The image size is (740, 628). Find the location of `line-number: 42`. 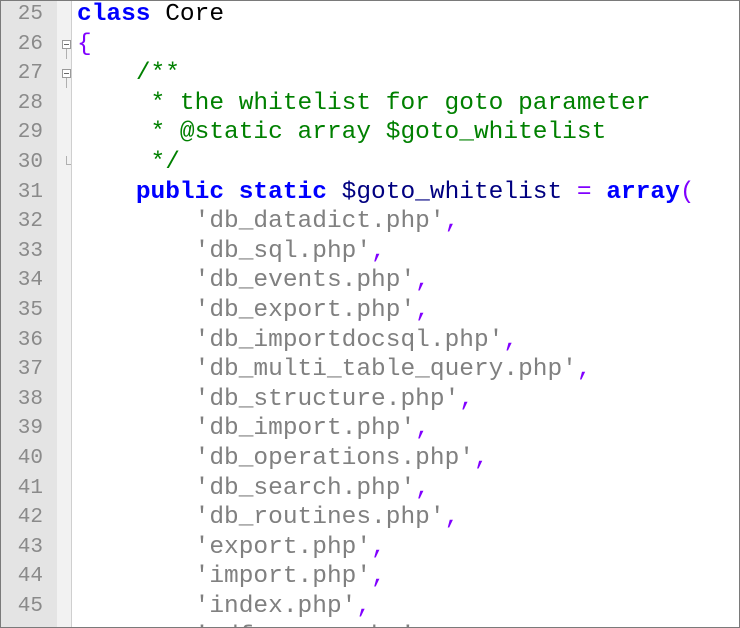

line-number: 42 is located at coordinates (30, 518).